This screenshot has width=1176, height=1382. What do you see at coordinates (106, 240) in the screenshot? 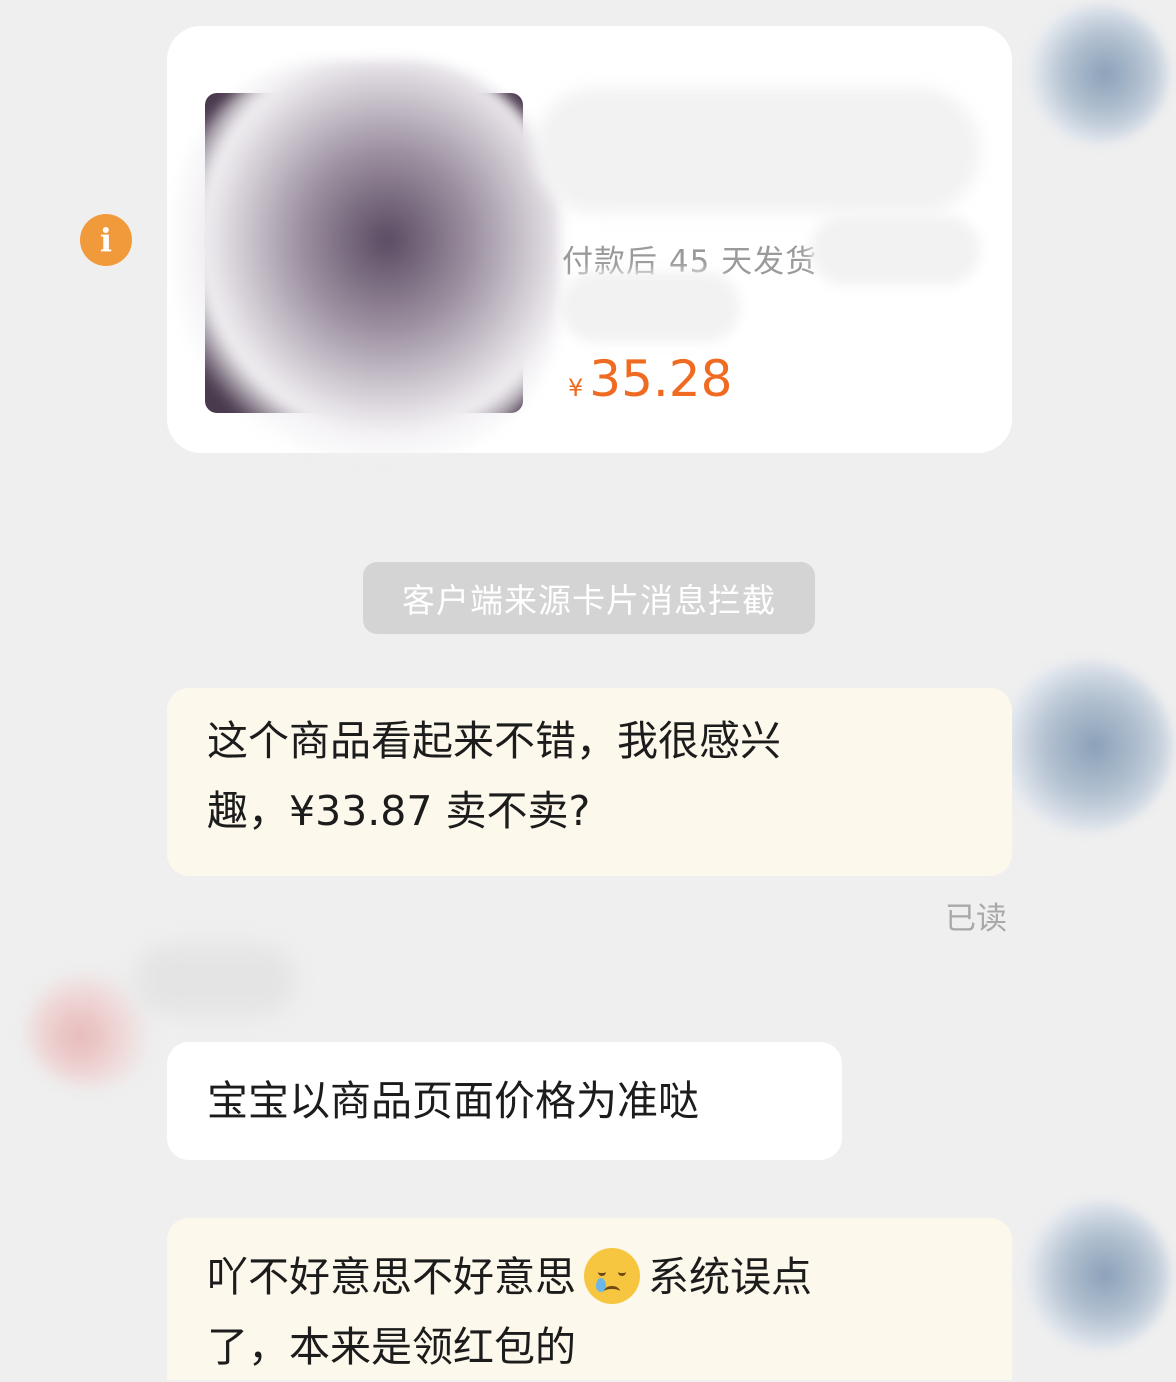
I see `info-icon: i` at bounding box center [106, 240].